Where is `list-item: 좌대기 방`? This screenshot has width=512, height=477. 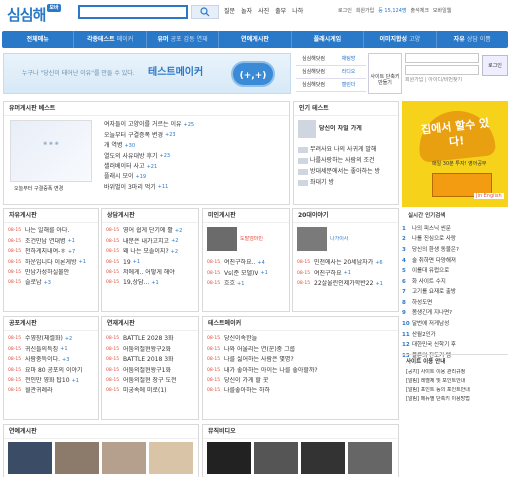 list-item: 좌대기 방 is located at coordinates (346, 182).